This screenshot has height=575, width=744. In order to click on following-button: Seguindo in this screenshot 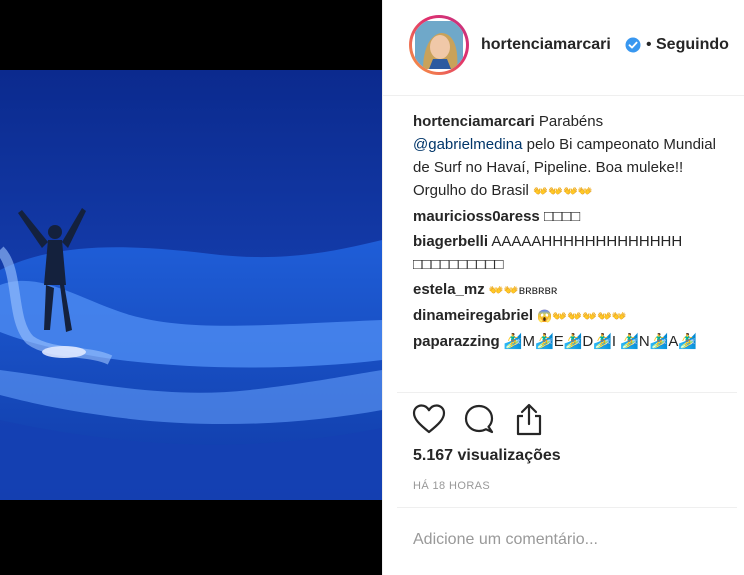, I will do `click(692, 45)`.